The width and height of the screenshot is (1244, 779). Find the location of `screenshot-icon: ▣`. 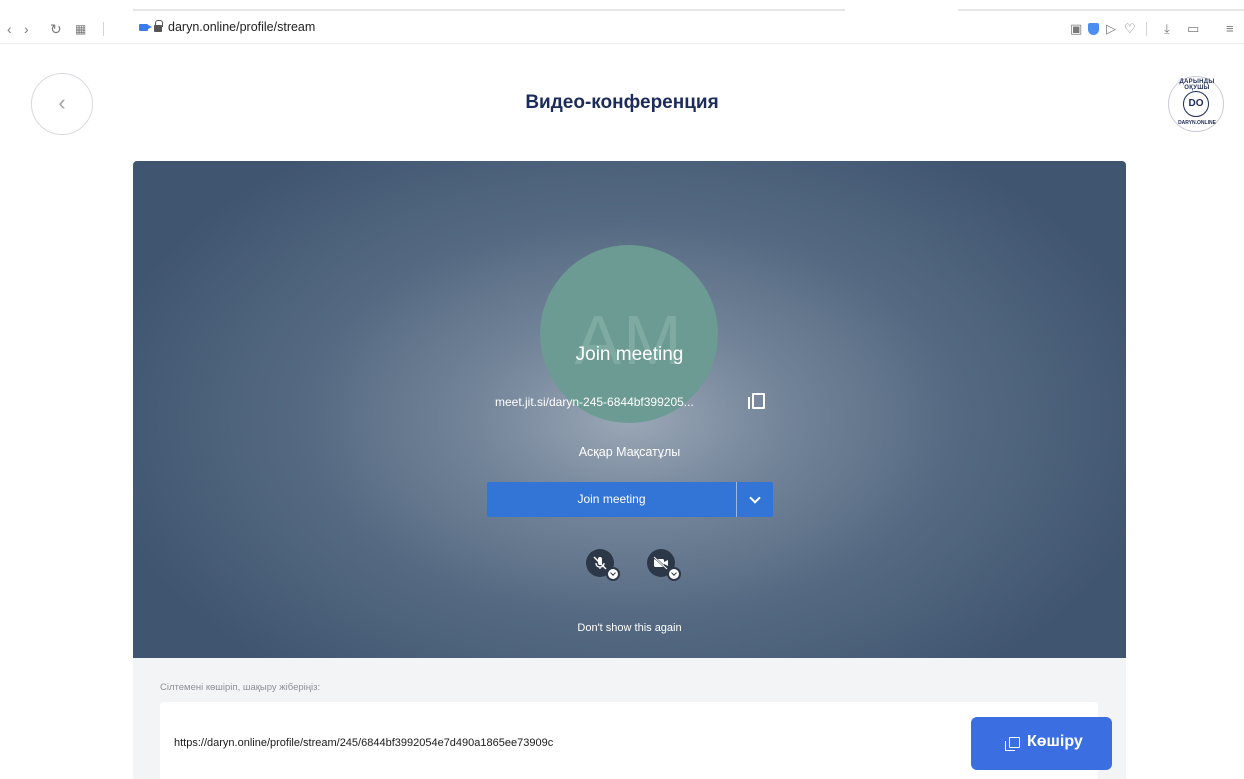

screenshot-icon: ▣ is located at coordinates (1076, 28).